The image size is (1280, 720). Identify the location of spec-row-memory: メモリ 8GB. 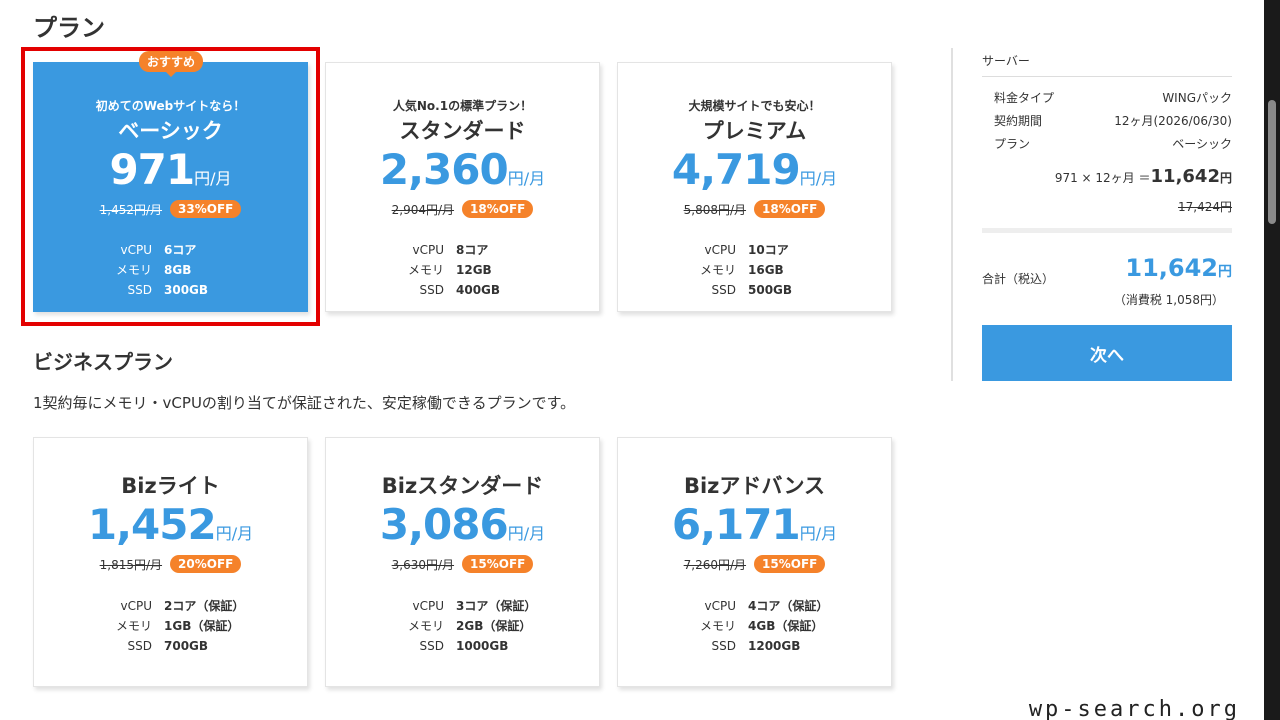
(170, 270).